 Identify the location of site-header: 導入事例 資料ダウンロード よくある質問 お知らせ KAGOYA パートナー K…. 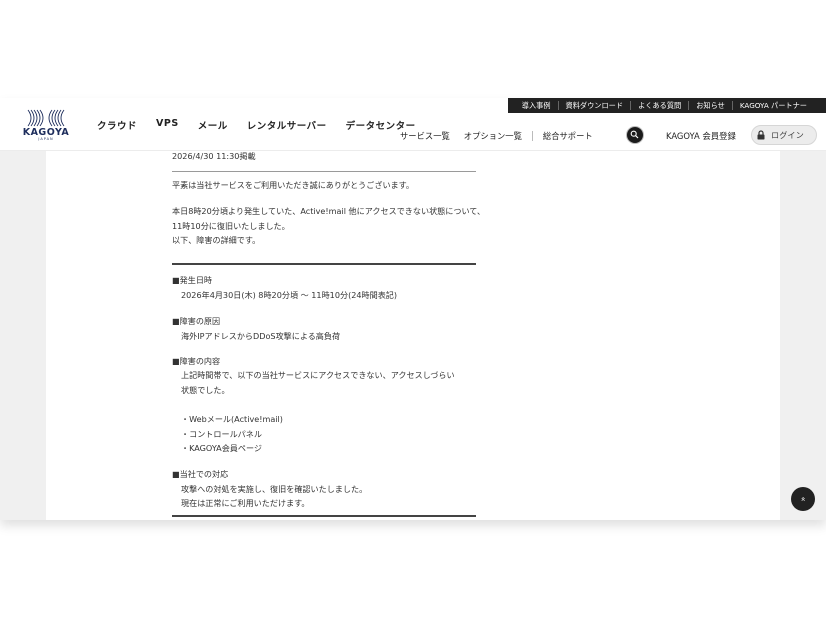
(413, 124).